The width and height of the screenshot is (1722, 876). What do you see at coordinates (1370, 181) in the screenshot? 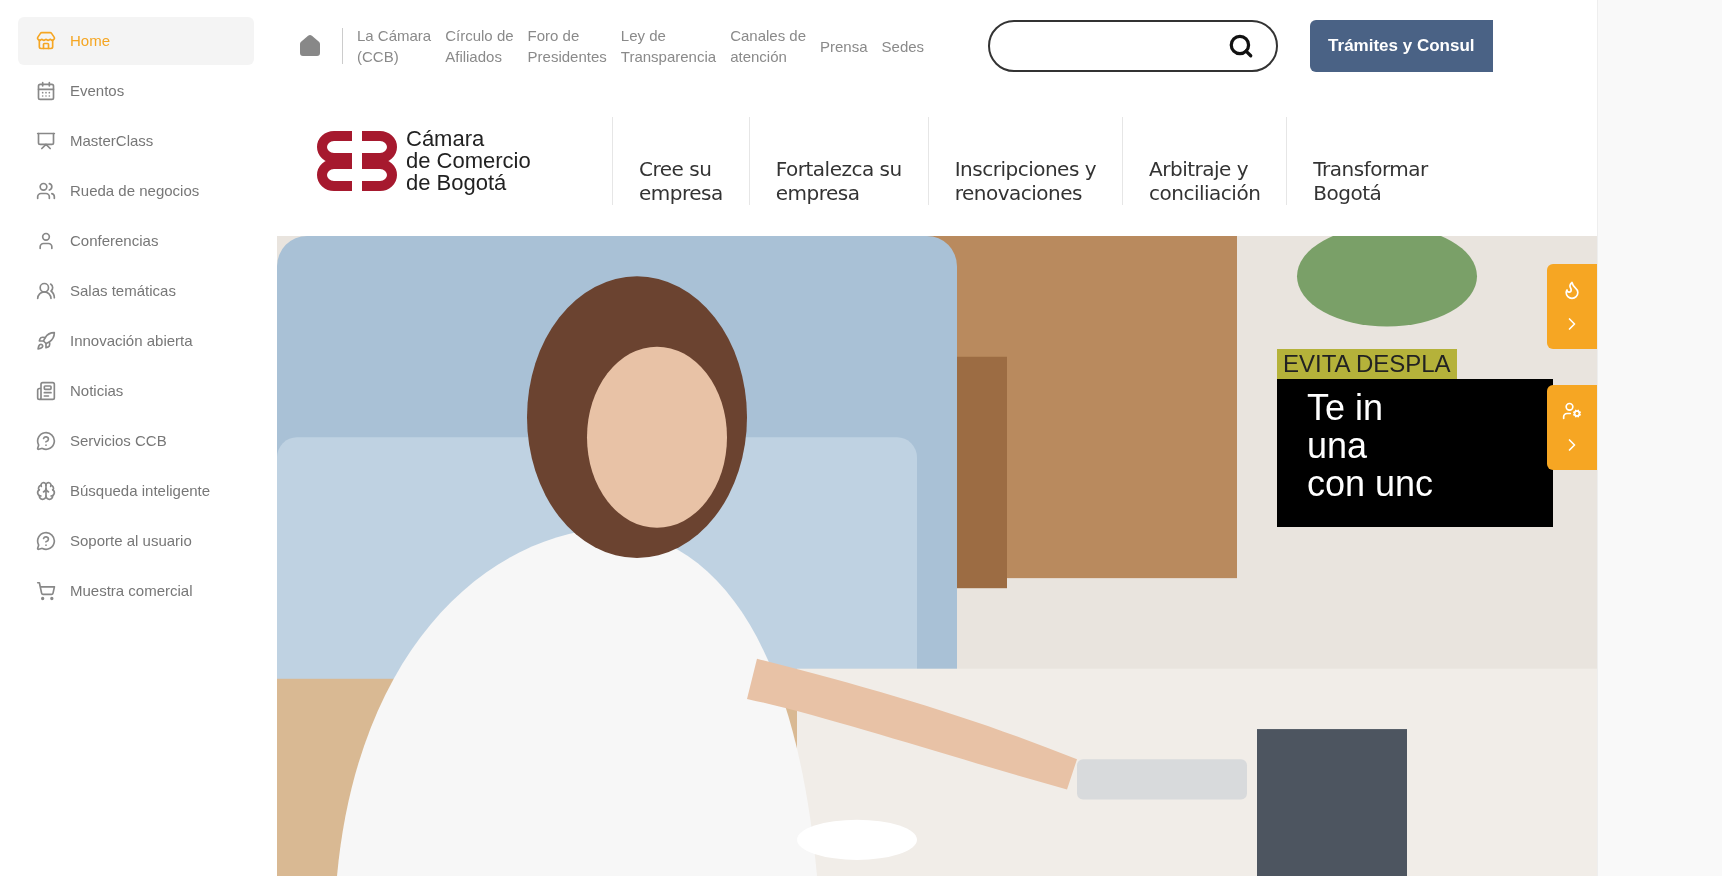
I see `main-menu-link: Transformar Bogotá` at bounding box center [1370, 181].